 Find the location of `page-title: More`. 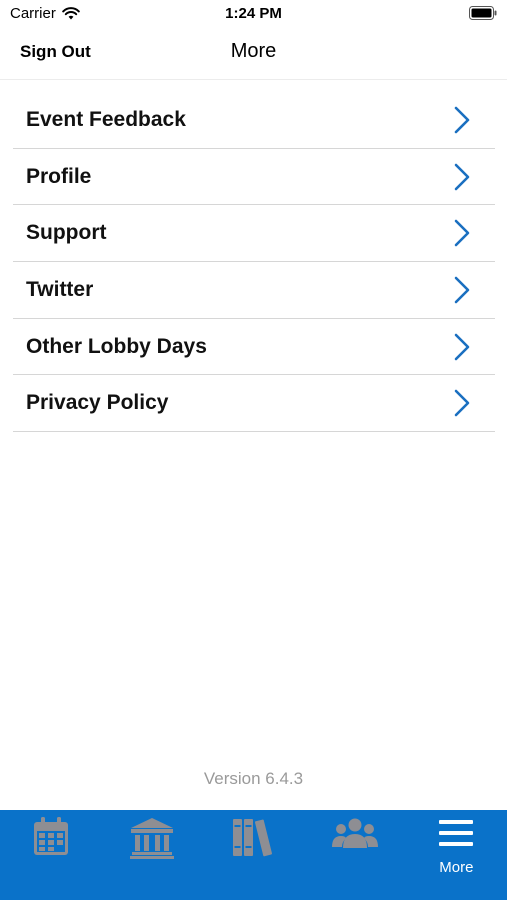

page-title: More is located at coordinates (253, 51).